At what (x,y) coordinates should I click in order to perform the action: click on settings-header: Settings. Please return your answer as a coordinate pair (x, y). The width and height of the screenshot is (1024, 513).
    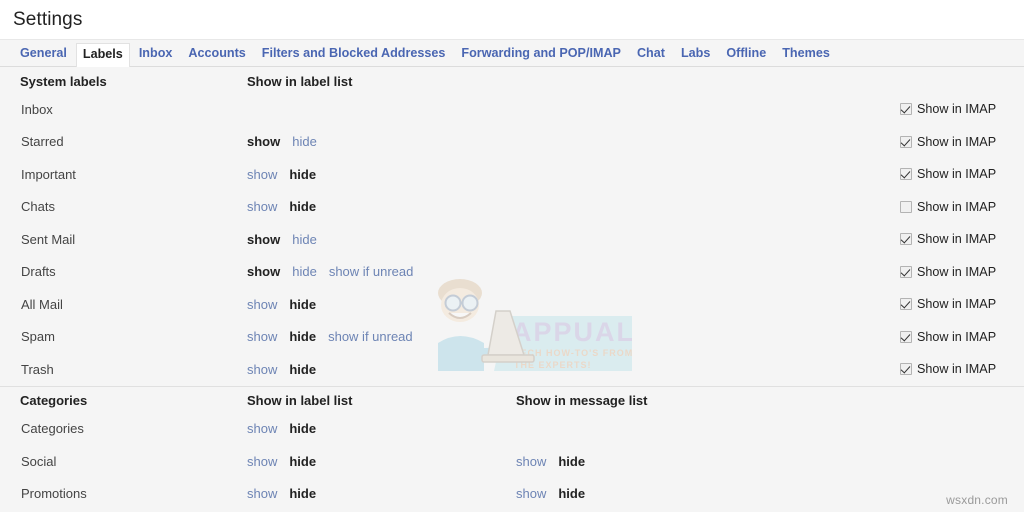
    Looking at the image, I should click on (512, 20).